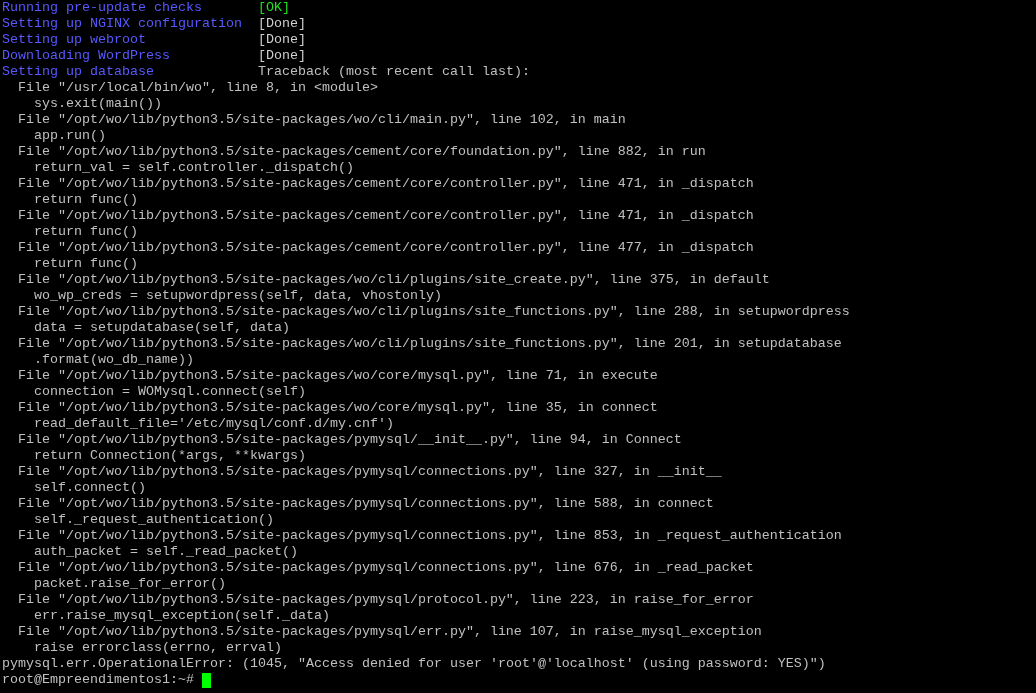 This screenshot has height=693, width=1036. I want to click on traceback-code: .format(wo_db_name)), so click(114, 360).